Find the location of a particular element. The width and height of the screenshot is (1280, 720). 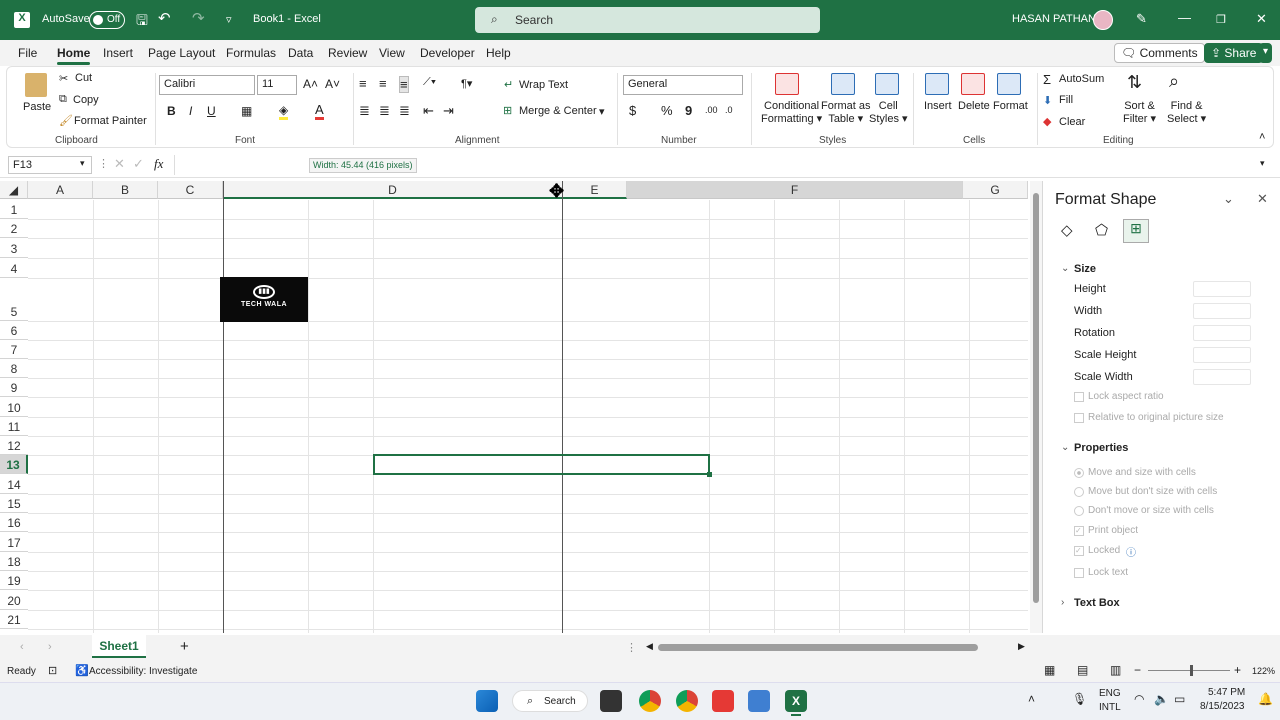

percent-button: % is located at coordinates (667, 110).